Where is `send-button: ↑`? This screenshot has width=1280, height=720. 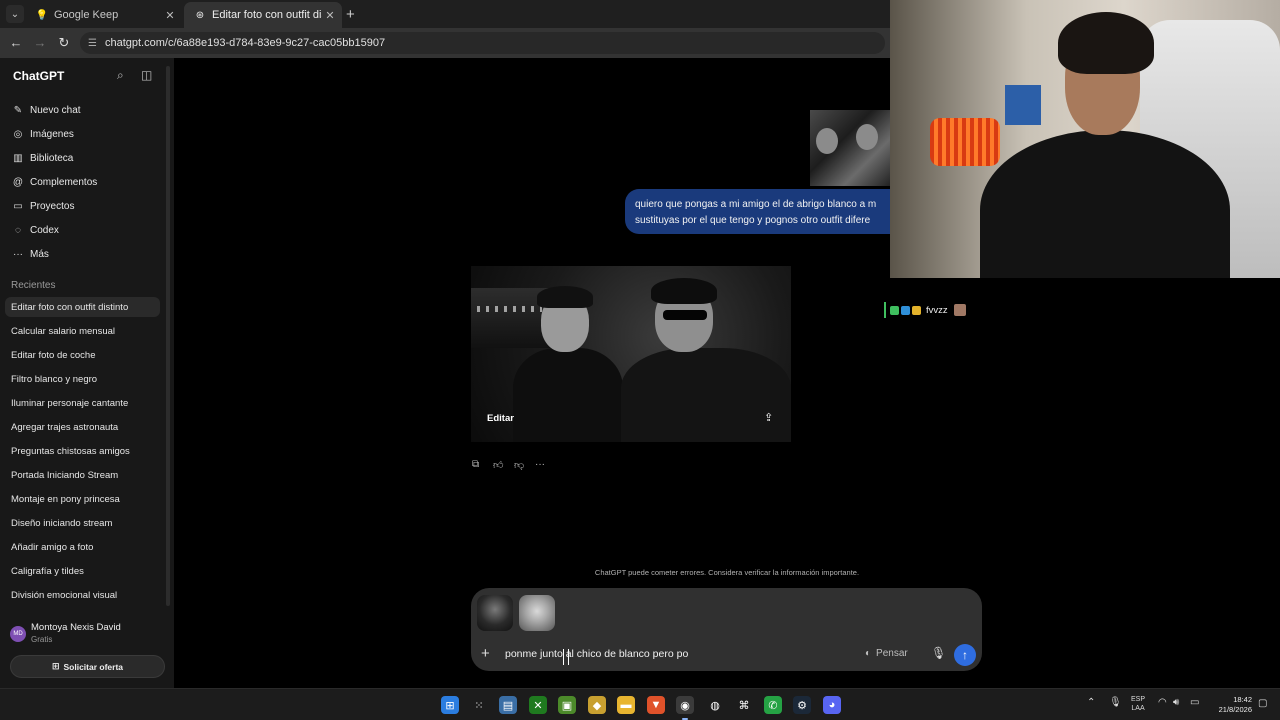
send-button: ↑ is located at coordinates (965, 655).